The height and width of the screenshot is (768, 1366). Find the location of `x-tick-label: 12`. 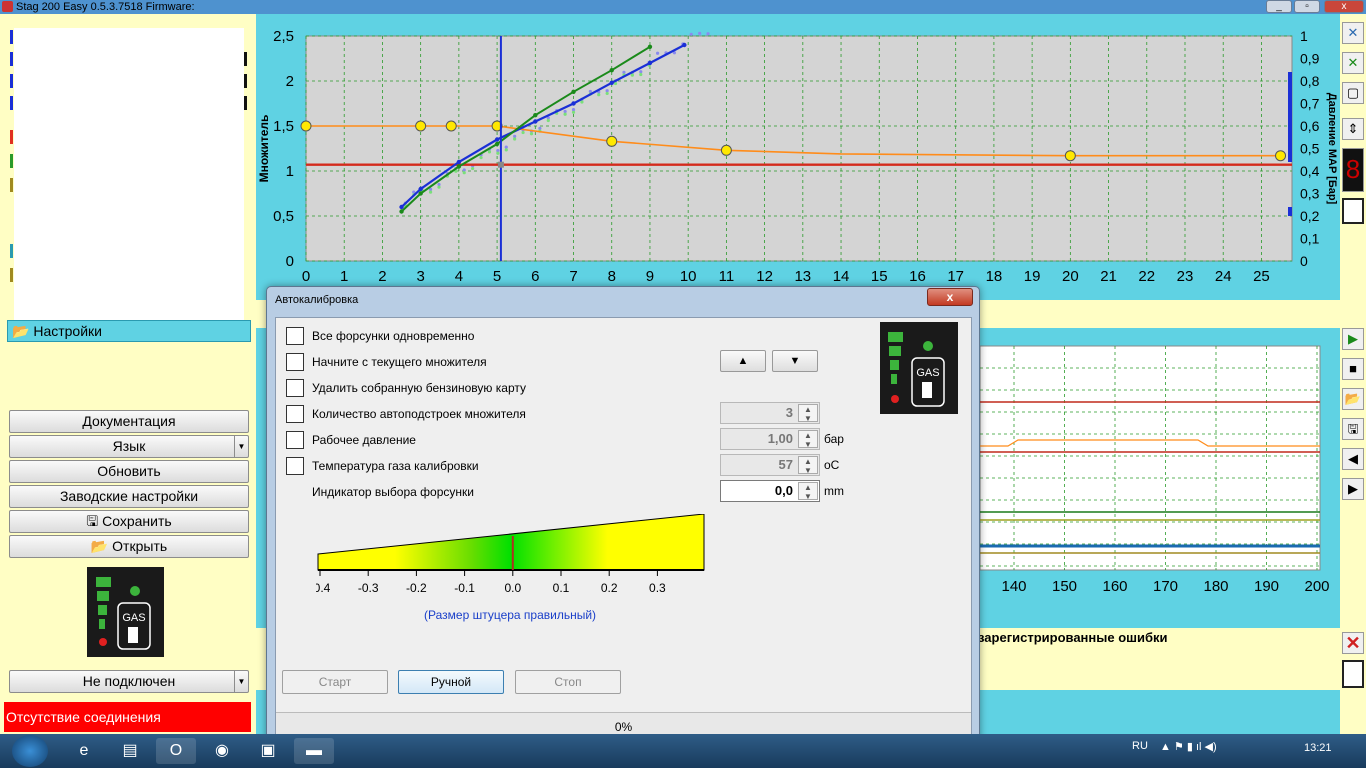

x-tick-label: 12 is located at coordinates (764, 276).